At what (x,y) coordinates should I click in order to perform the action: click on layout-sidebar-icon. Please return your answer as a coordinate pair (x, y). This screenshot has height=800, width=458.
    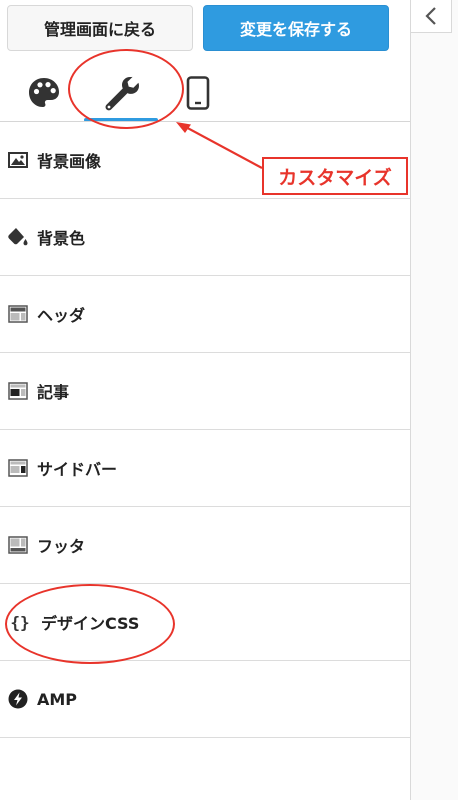
    Looking at the image, I should click on (18, 468).